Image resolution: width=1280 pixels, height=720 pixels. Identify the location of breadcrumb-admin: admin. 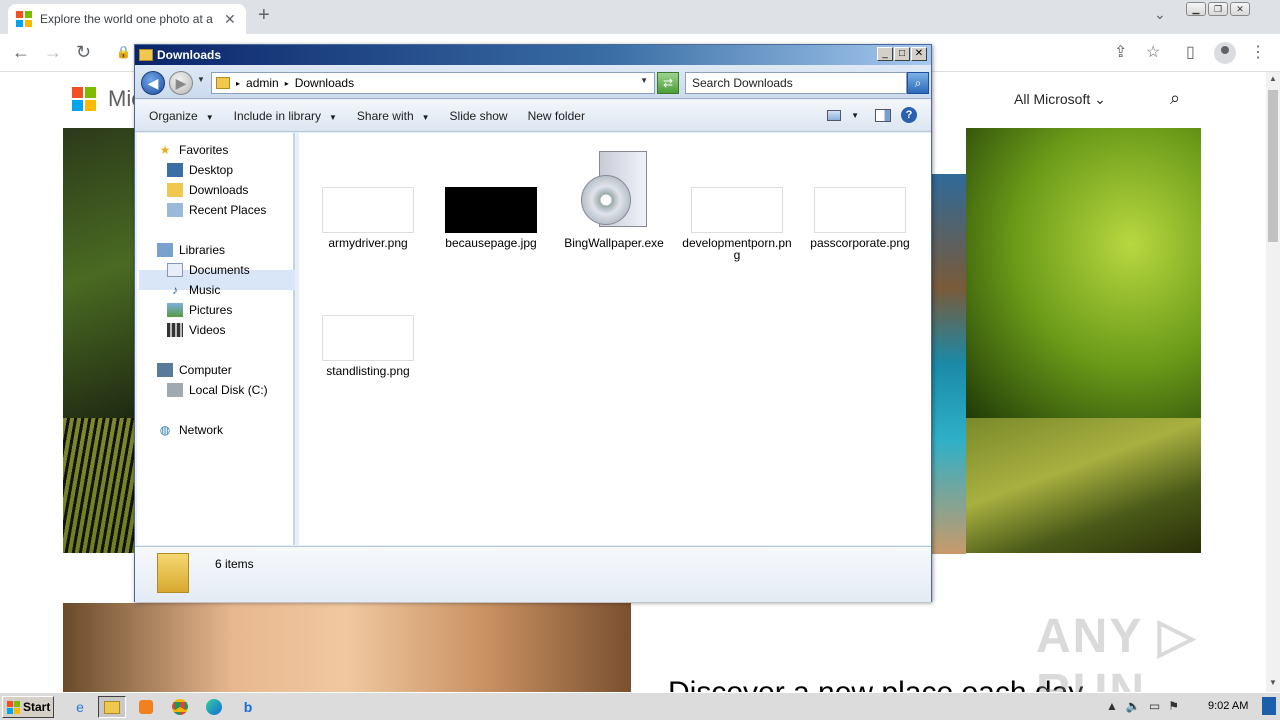
(262, 83).